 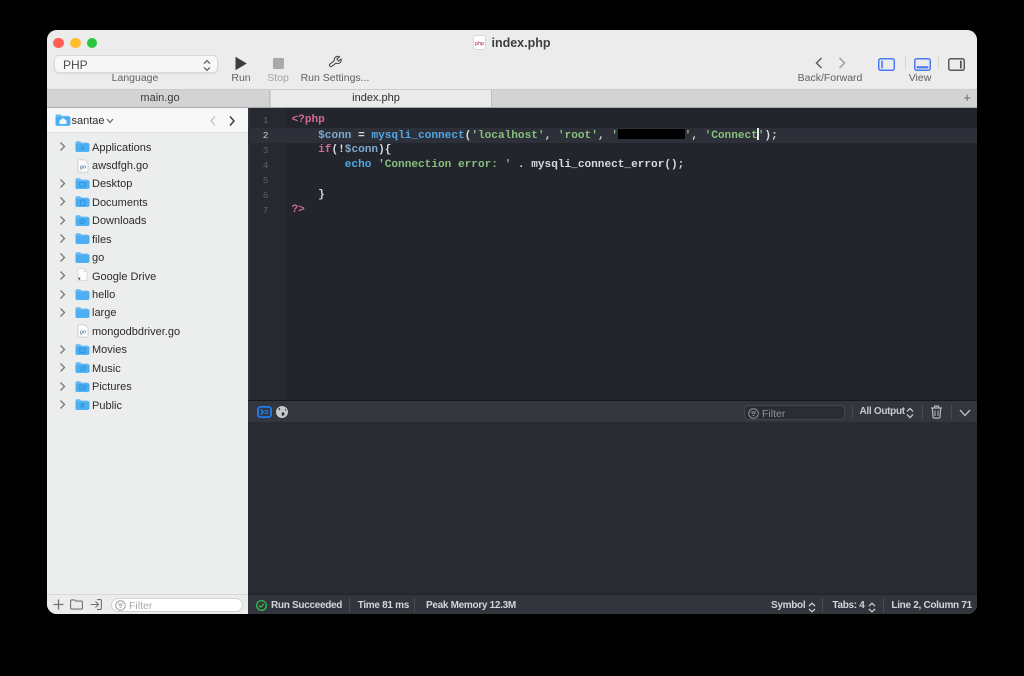 What do you see at coordinates (479, 44) in the screenshot?
I see `svg-text: php` at bounding box center [479, 44].